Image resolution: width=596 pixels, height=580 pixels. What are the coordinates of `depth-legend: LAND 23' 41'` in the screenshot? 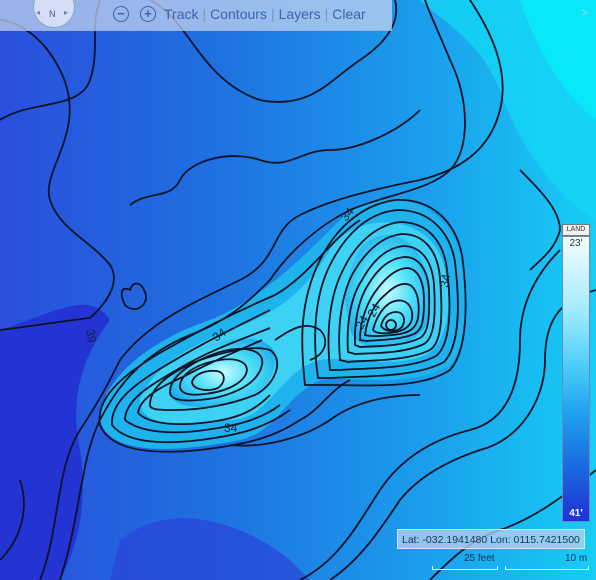 It's located at (576, 374).